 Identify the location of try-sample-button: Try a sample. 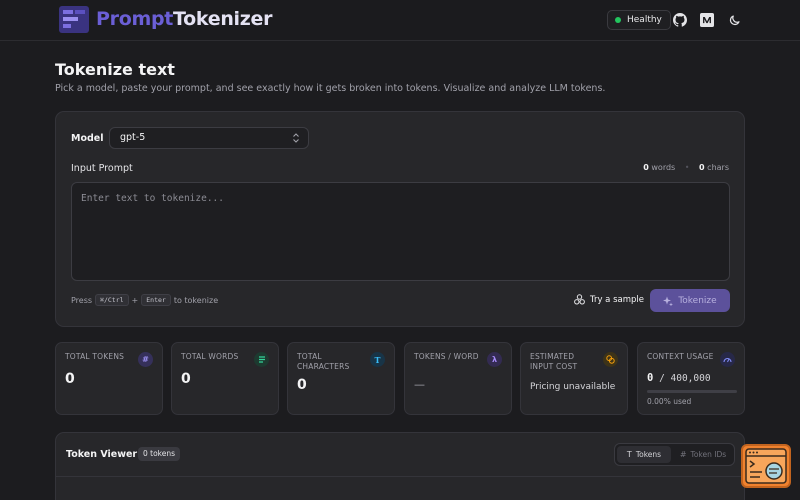
(609, 299).